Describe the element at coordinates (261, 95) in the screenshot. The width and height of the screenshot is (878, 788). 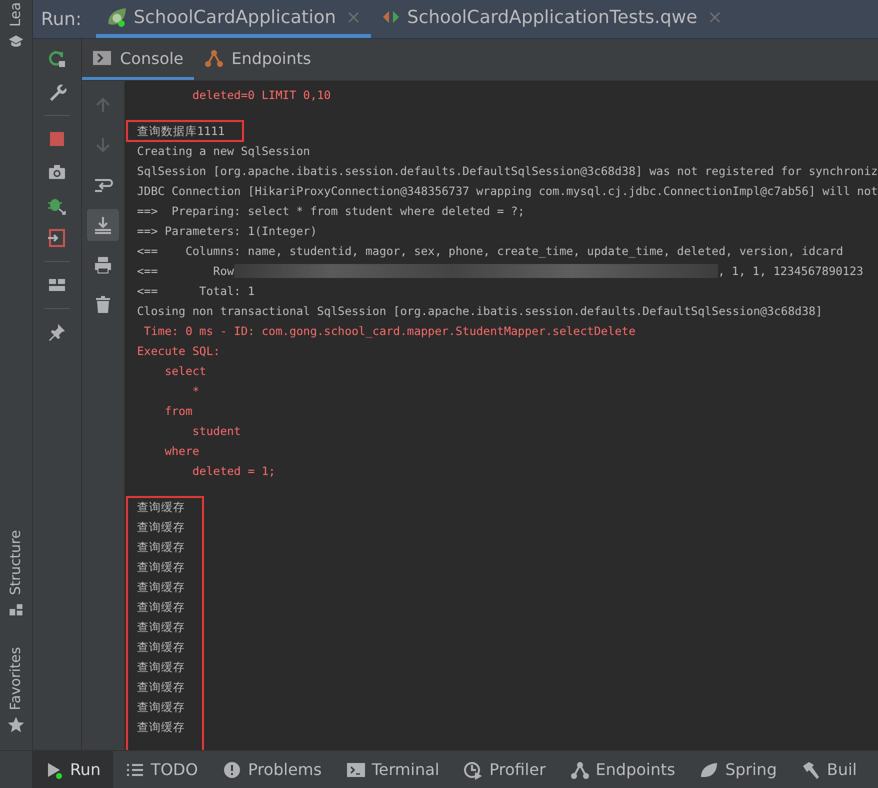
I see `console-line: deleted=0 LIMIT 0,10` at that location.